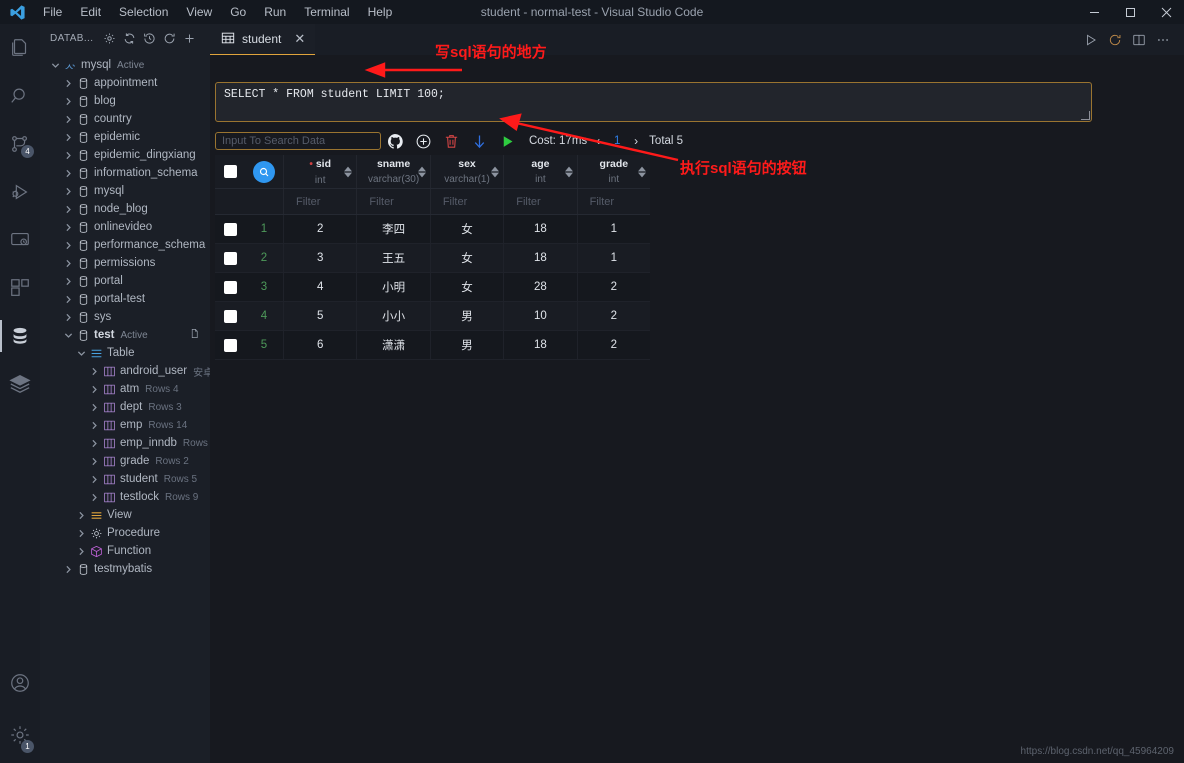 The height and width of the screenshot is (763, 1184). I want to click on tree-item-mysql: mysql Active, so click(125, 65).